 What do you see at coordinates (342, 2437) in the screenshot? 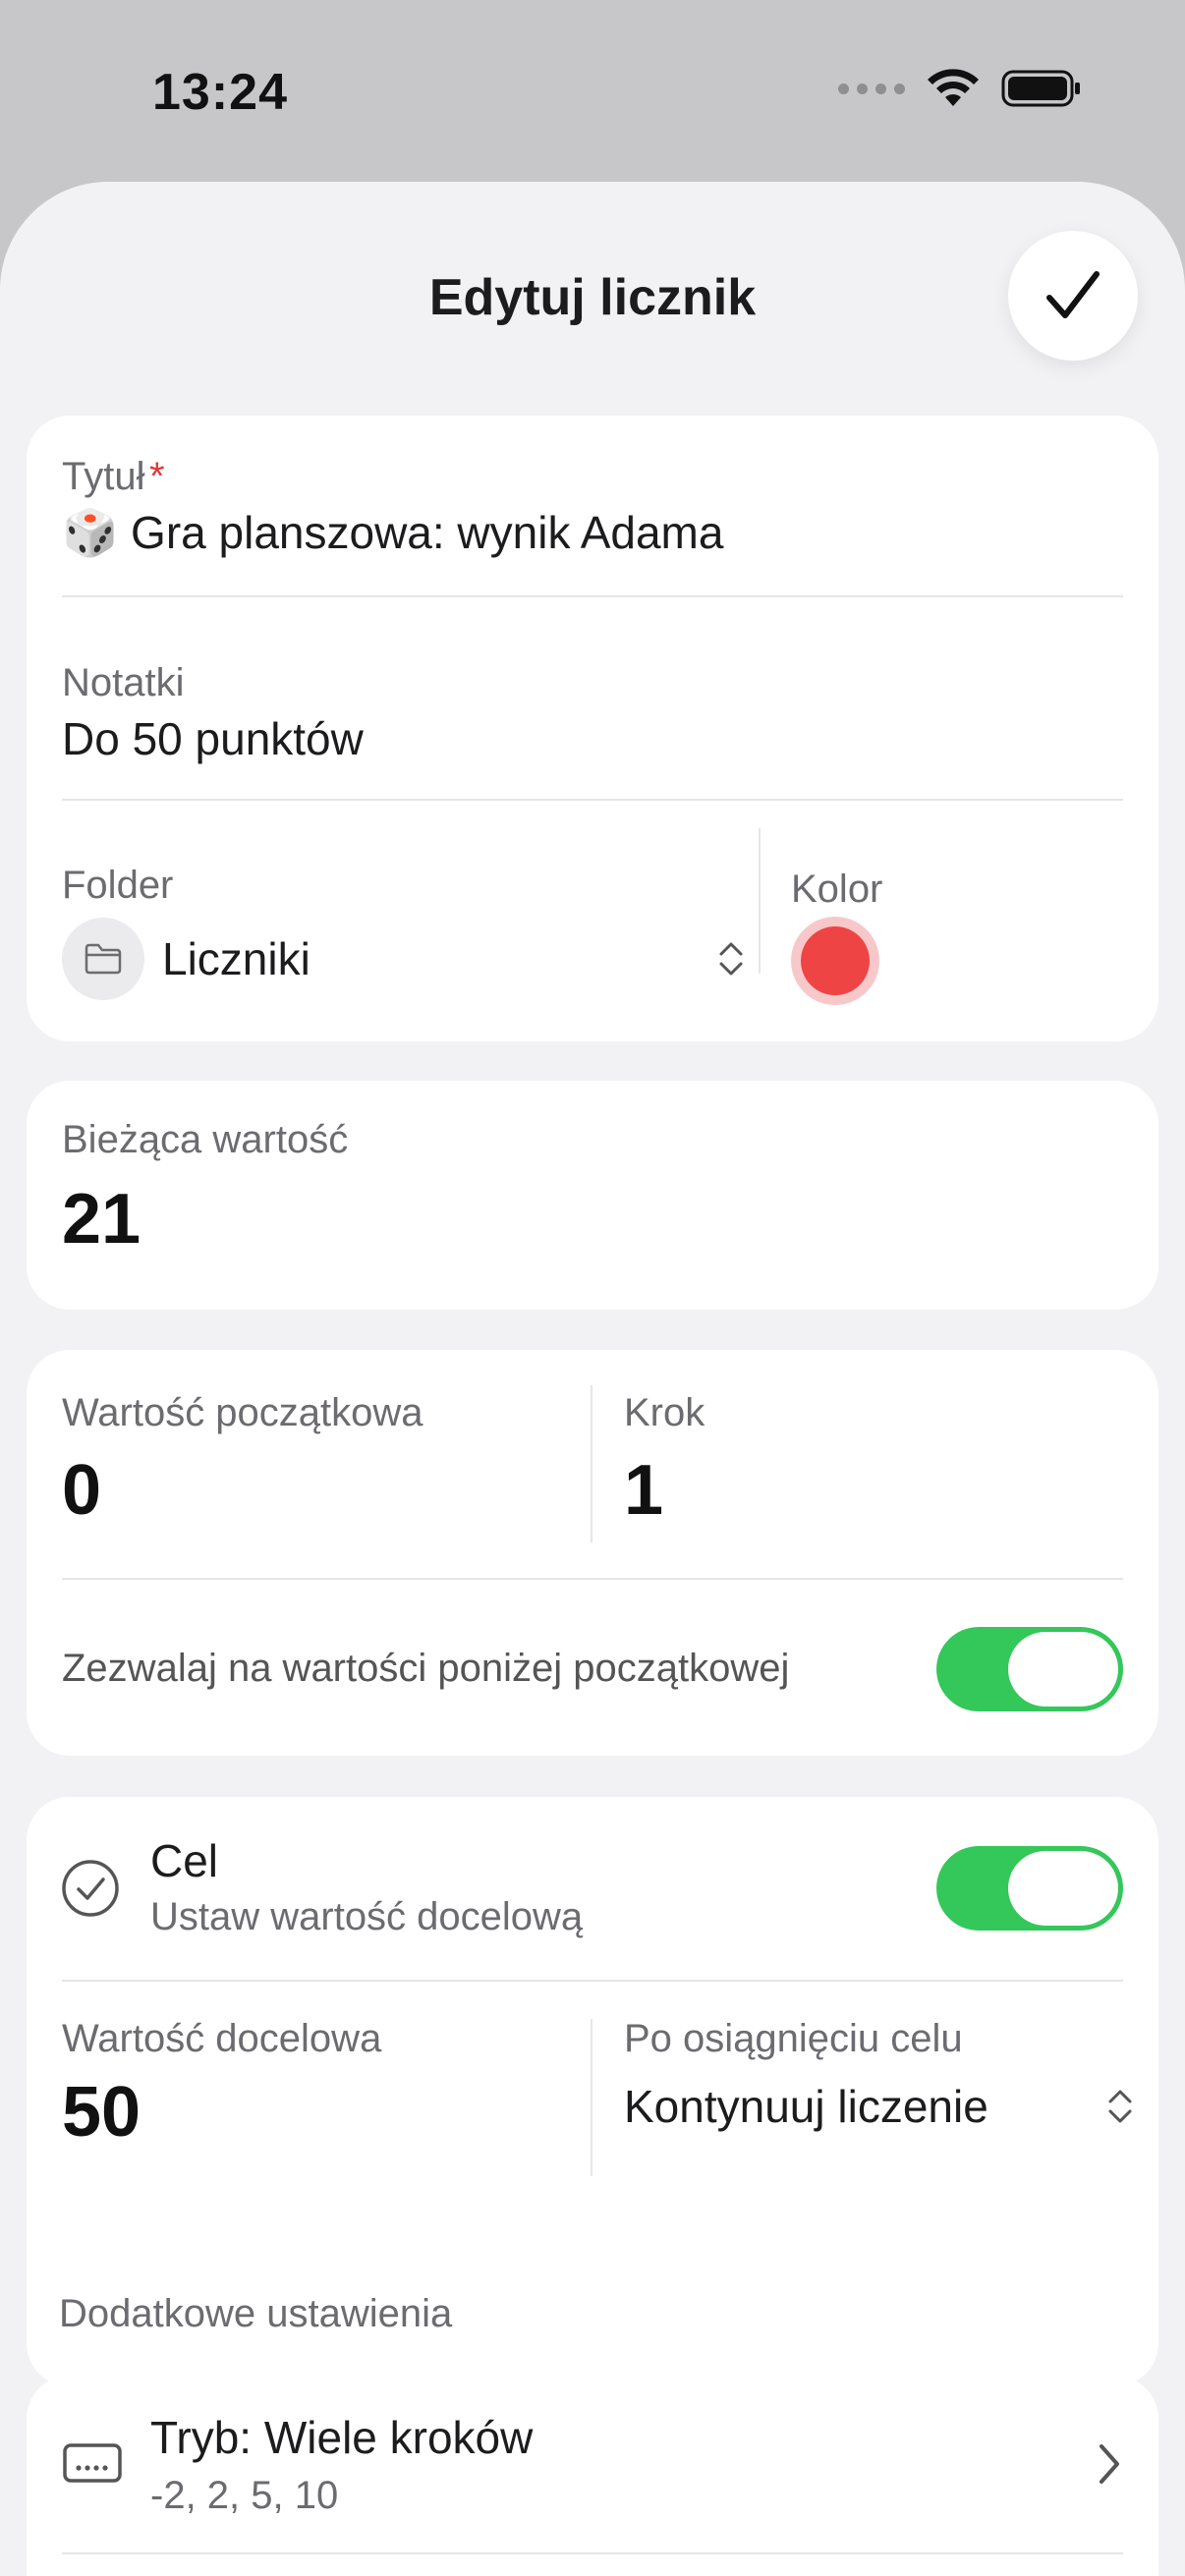
I see `mode-title: Tryb: Wiele kroków` at bounding box center [342, 2437].